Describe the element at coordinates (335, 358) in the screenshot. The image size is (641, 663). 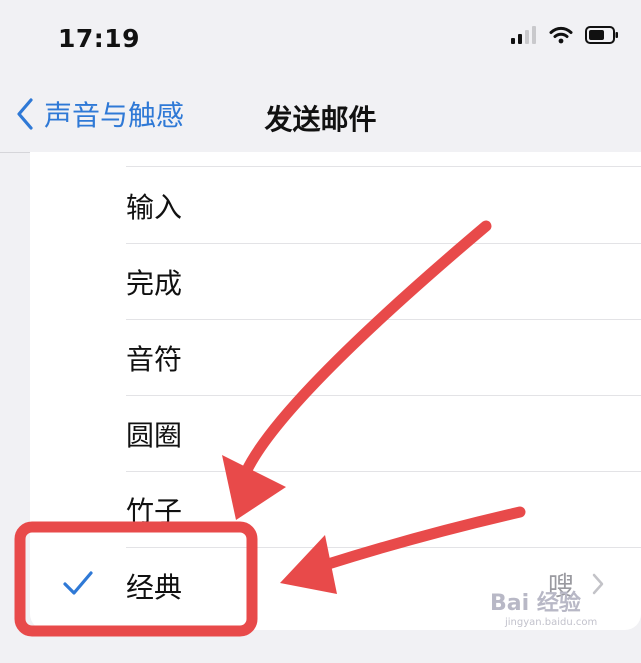
I see `tone-row-note: 音符` at that location.